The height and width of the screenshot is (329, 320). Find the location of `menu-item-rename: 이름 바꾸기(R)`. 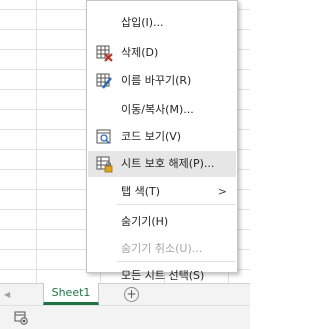

menu-item-rename: 이름 바꾸기(R) is located at coordinates (162, 81).